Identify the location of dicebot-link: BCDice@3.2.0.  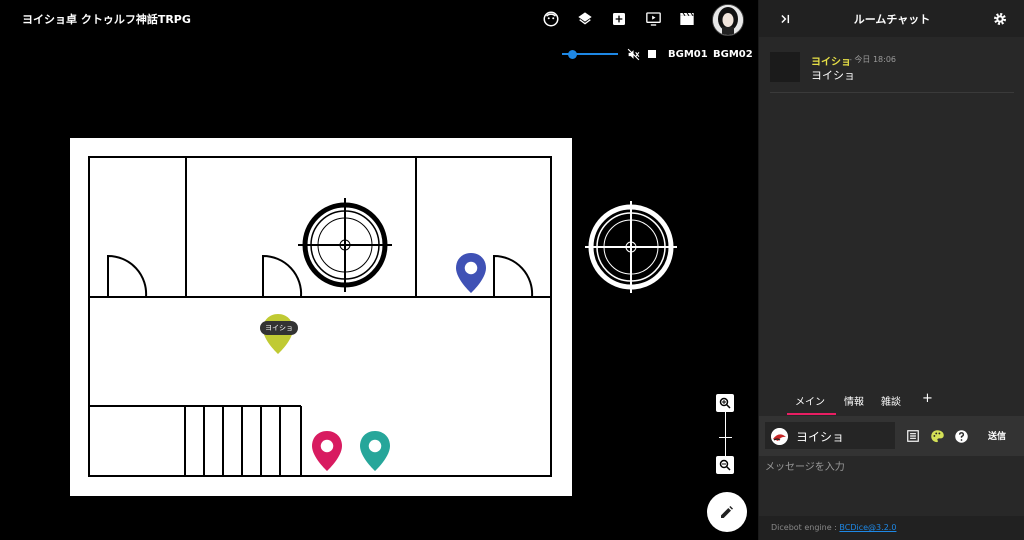
(867, 527).